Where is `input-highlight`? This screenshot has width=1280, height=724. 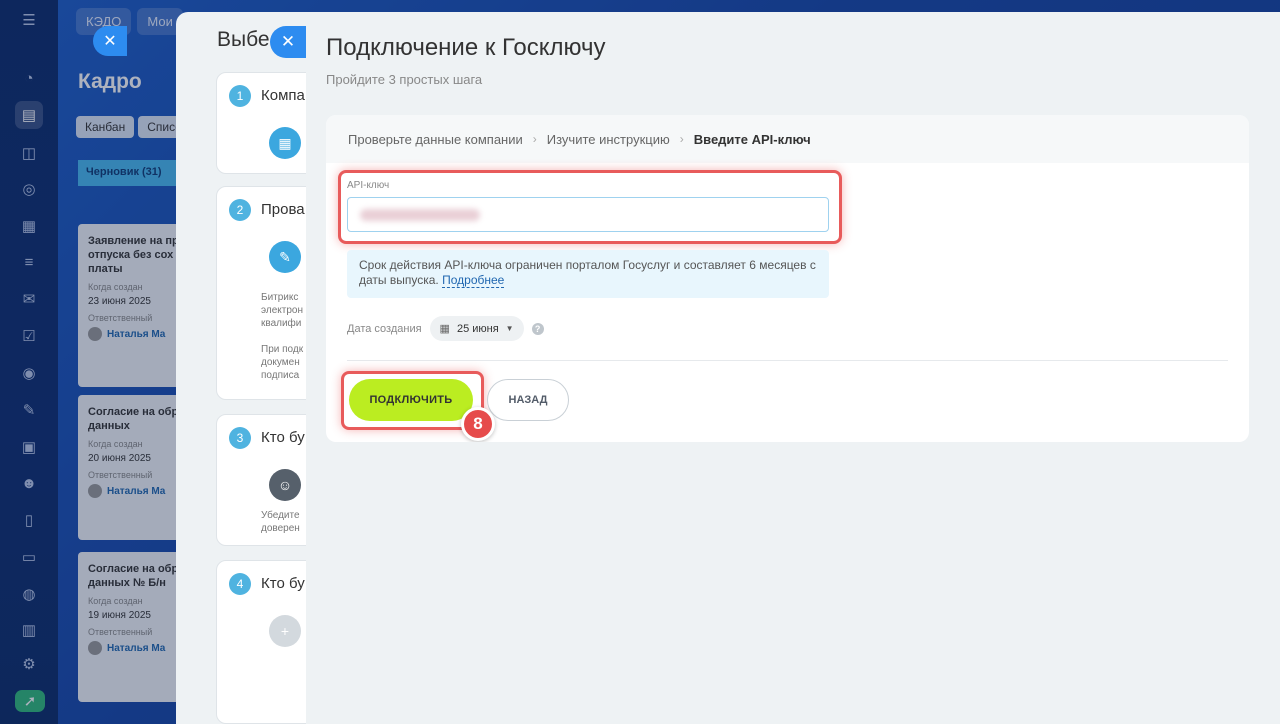 input-highlight is located at coordinates (590, 207).